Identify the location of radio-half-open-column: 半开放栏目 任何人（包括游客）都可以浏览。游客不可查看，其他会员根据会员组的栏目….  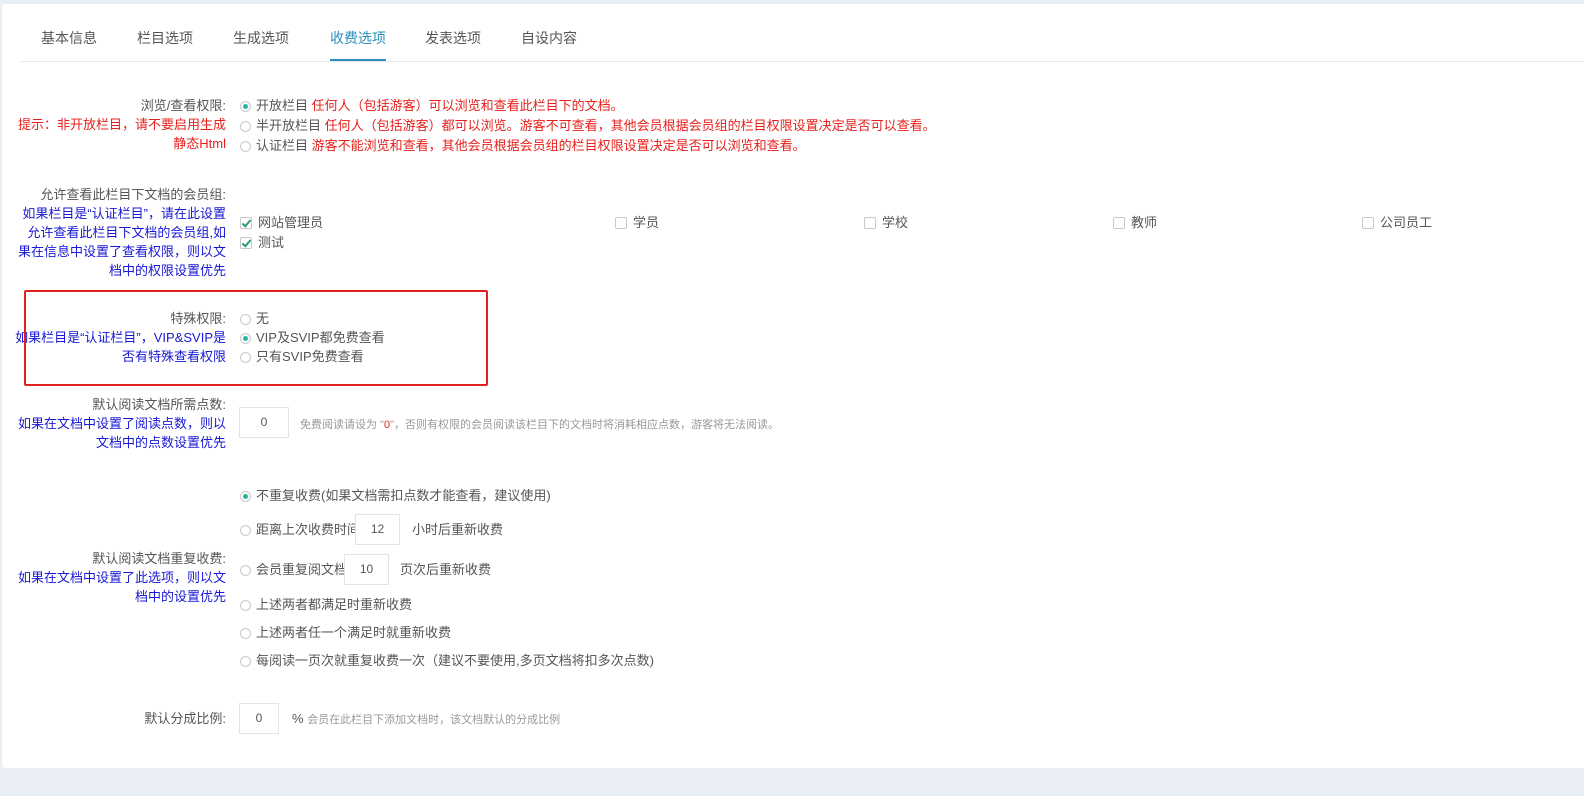
(588, 125).